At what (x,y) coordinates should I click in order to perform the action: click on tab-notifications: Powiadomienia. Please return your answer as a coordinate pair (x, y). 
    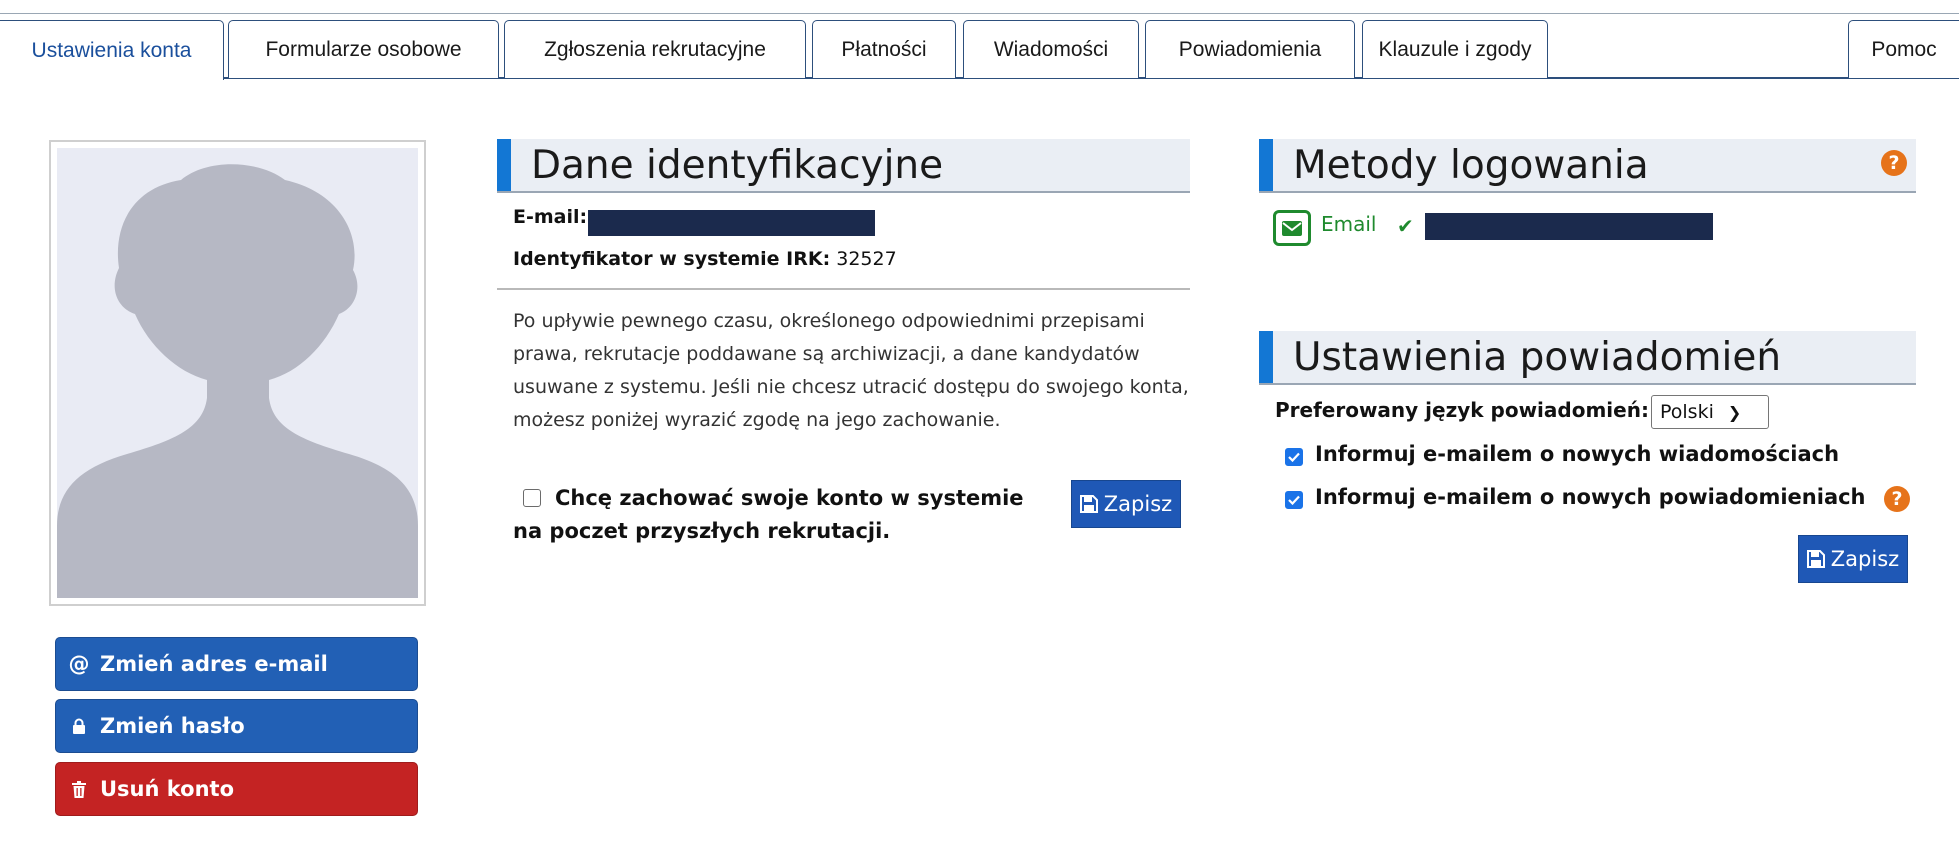
    Looking at the image, I should click on (1250, 49).